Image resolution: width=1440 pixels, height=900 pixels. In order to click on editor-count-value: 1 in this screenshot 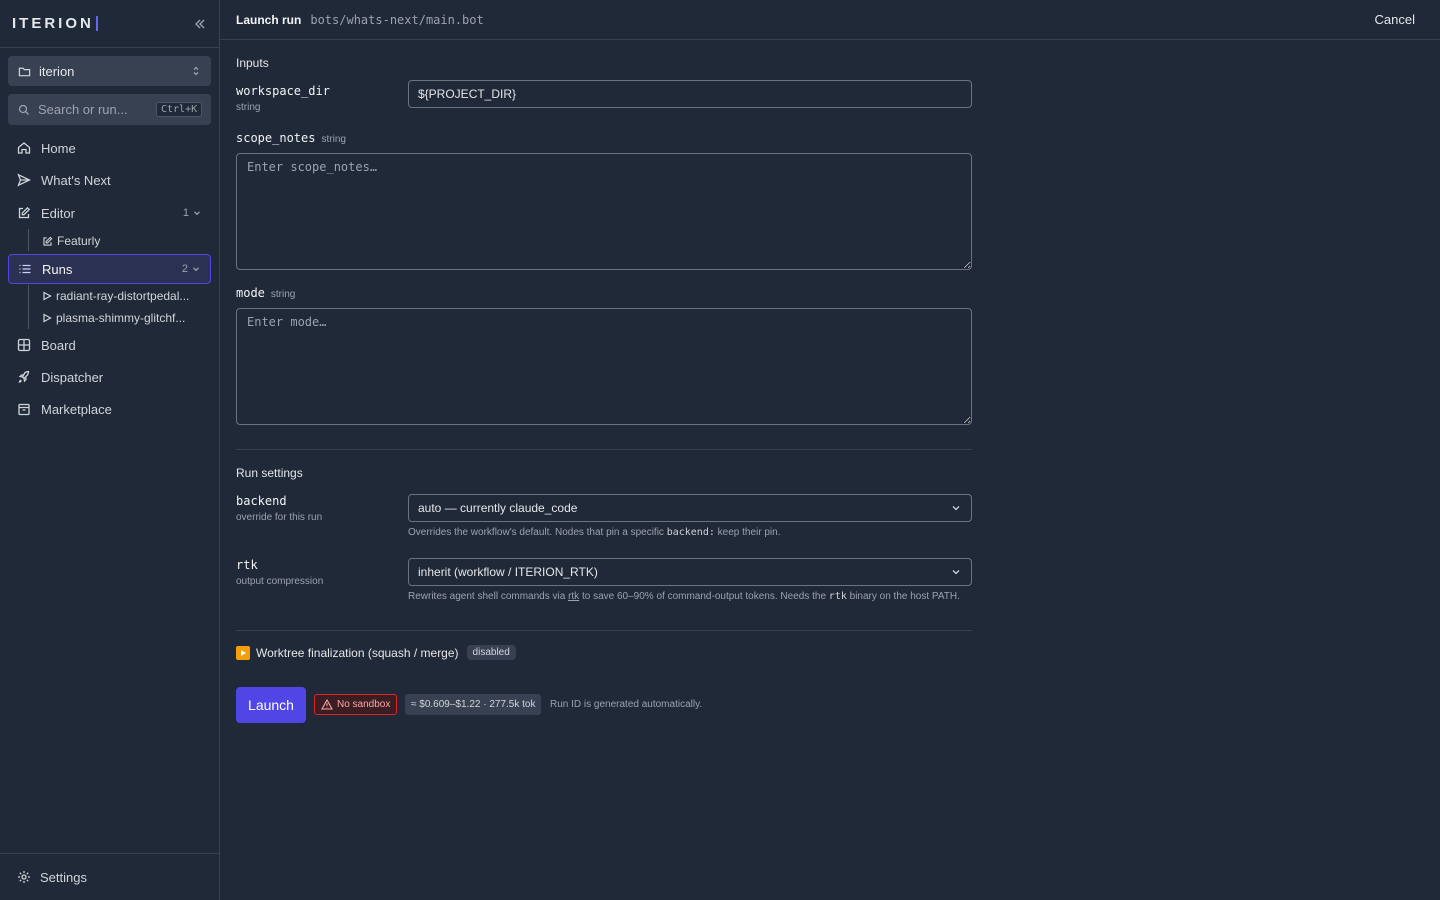, I will do `click(185, 213)`.